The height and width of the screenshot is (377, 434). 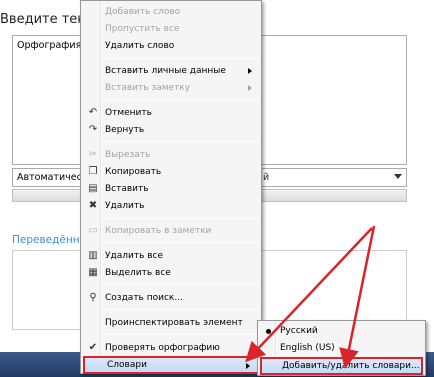 I want to click on delete-icon: ✖, so click(x=93, y=205).